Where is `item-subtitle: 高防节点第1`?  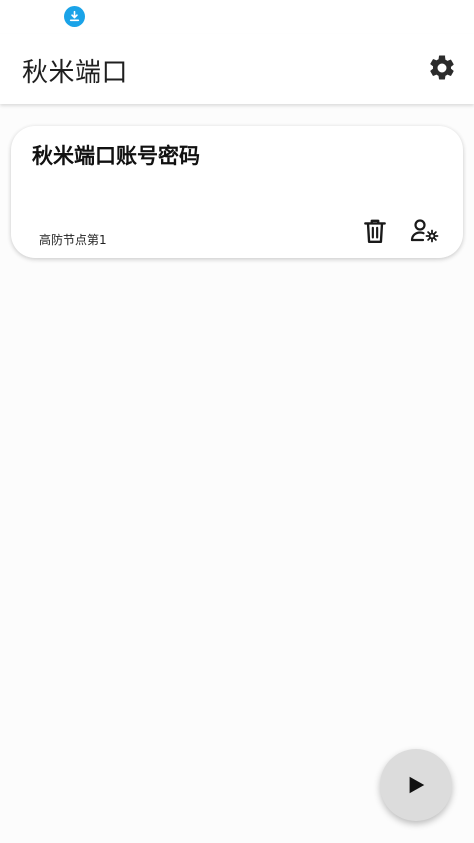
item-subtitle: 高防节点第1 is located at coordinates (73, 240).